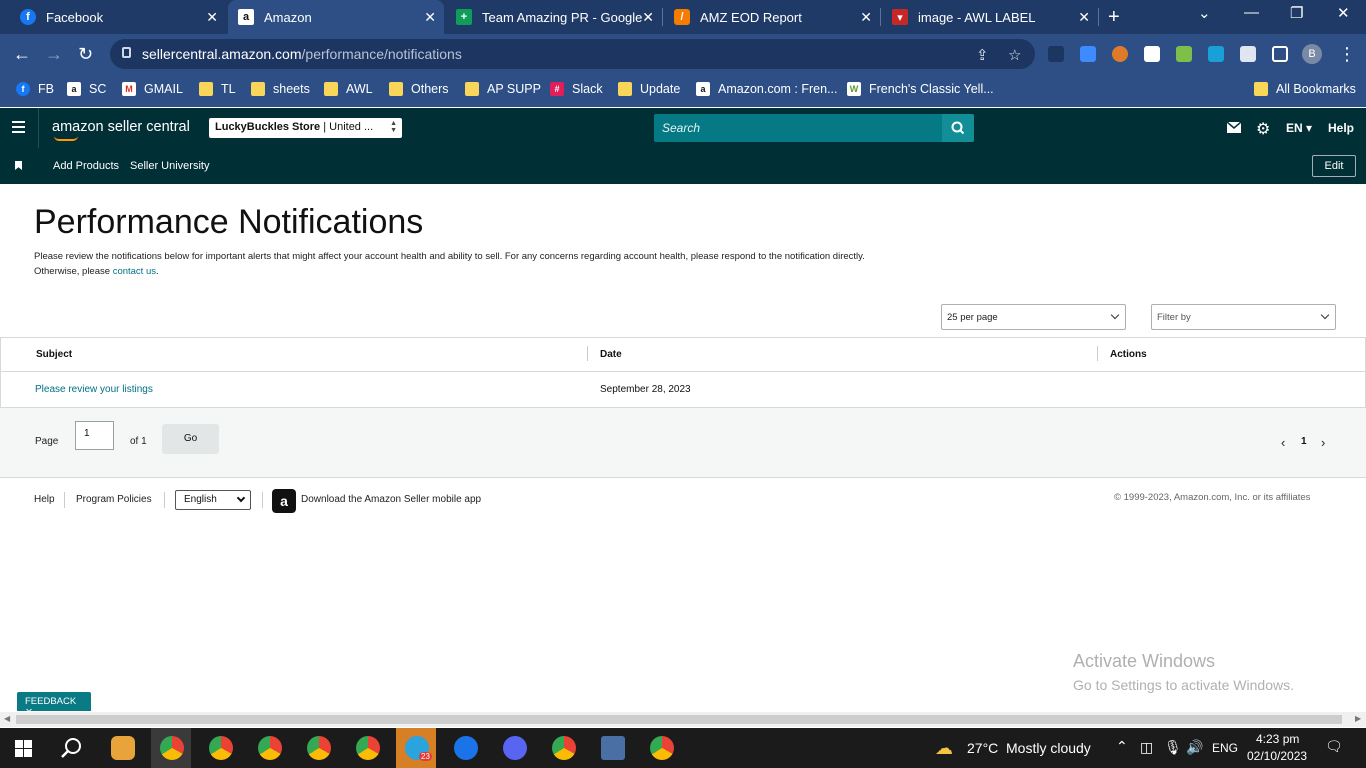 This screenshot has width=1366, height=768. I want to click on input-language: ENG, so click(1225, 748).